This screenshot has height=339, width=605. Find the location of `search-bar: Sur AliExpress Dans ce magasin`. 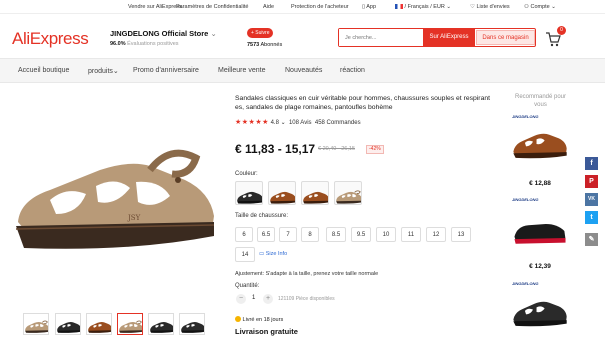

search-bar: Sur AliExpress Dans ce magasin is located at coordinates (437, 37).